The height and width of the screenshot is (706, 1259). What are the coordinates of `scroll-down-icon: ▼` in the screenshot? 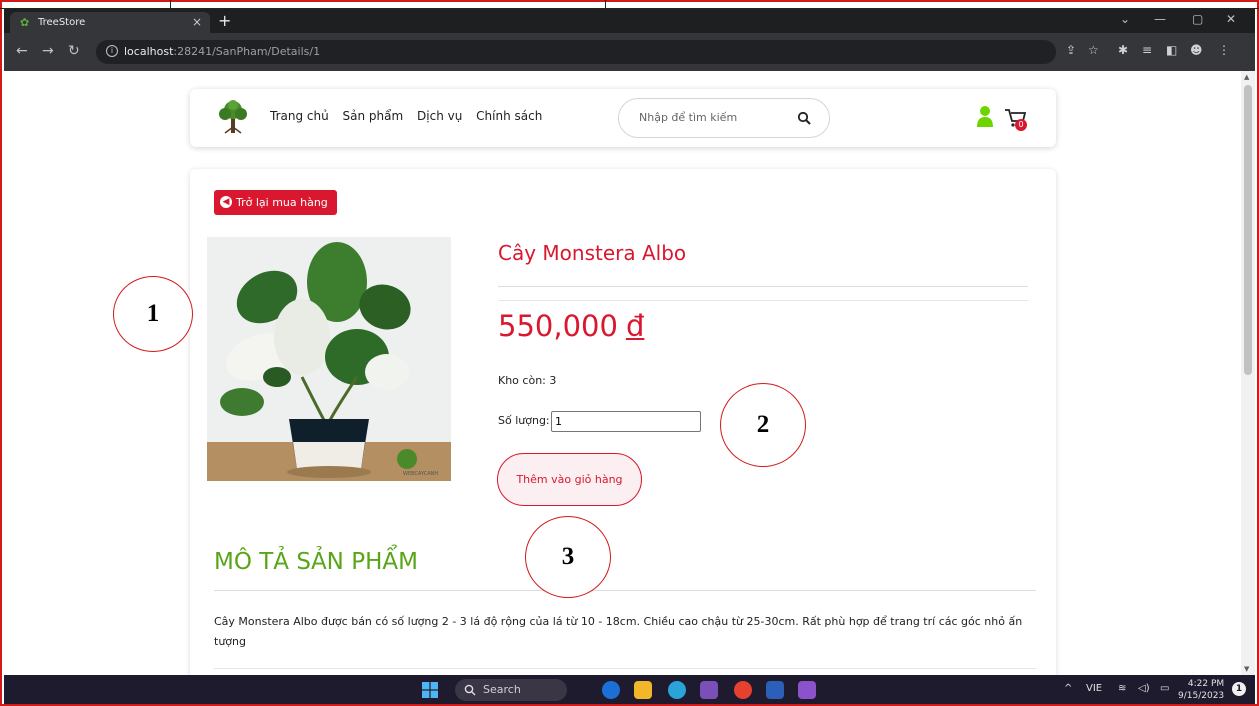 It's located at (1246, 669).